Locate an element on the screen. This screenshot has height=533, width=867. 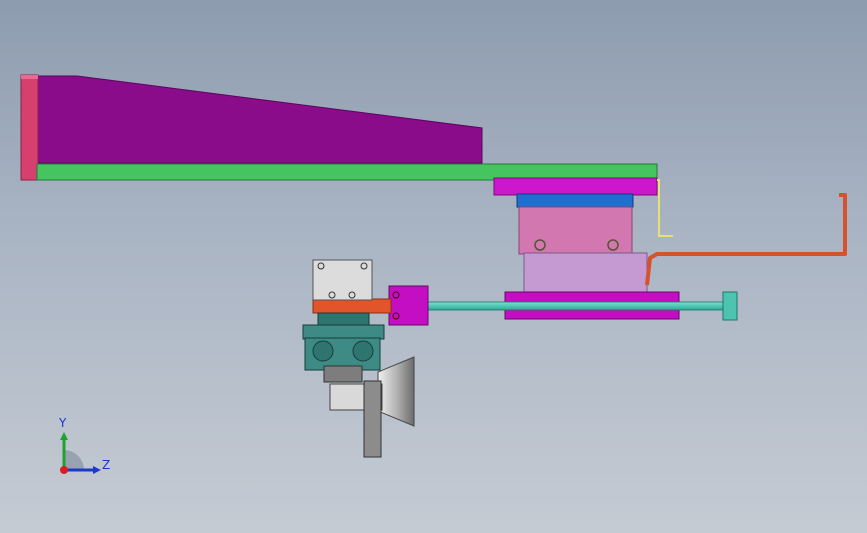
suction-cone is located at coordinates (396, 391).